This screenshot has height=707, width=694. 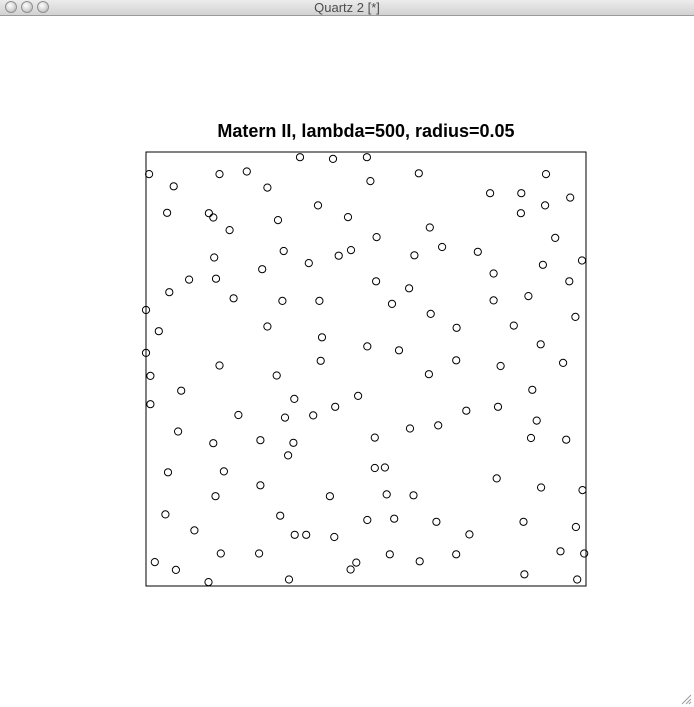 I want to click on window-titlebar: Quartz 2 [*], so click(x=347, y=8).